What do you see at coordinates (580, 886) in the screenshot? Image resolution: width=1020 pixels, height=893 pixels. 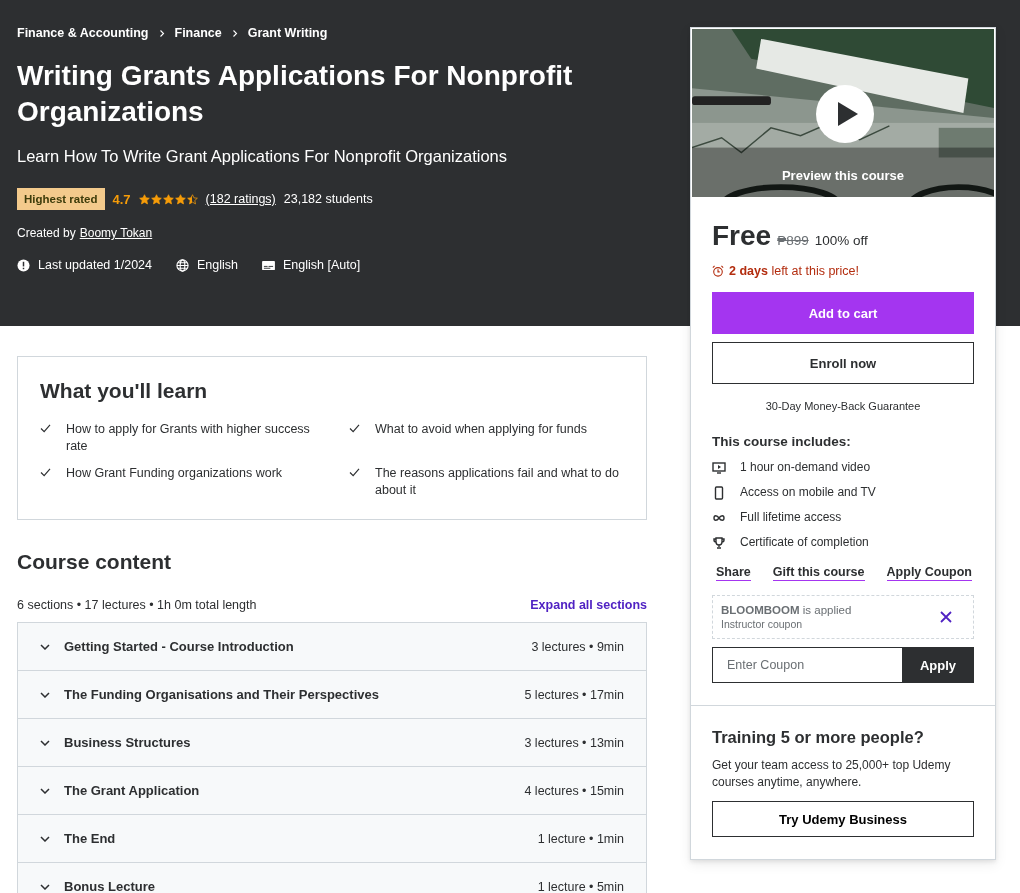 I see `section-meta: 1 lecture • 5min` at bounding box center [580, 886].